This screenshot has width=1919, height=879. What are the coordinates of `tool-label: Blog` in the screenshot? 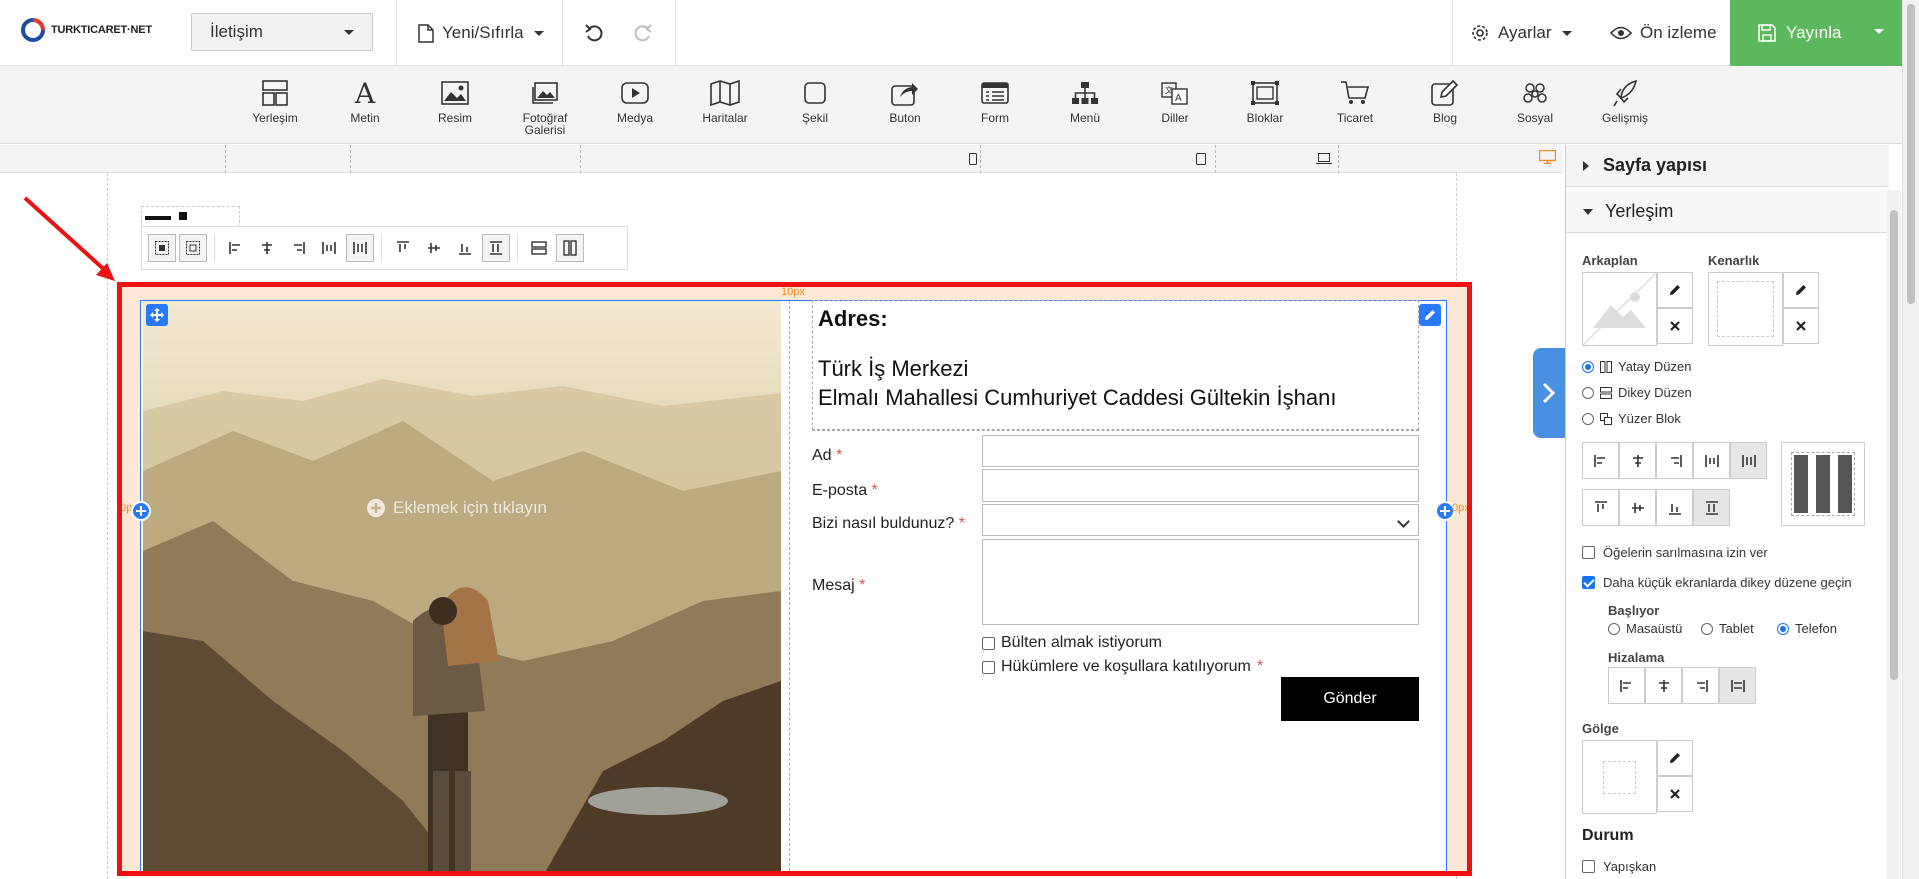 It's located at (1445, 118).